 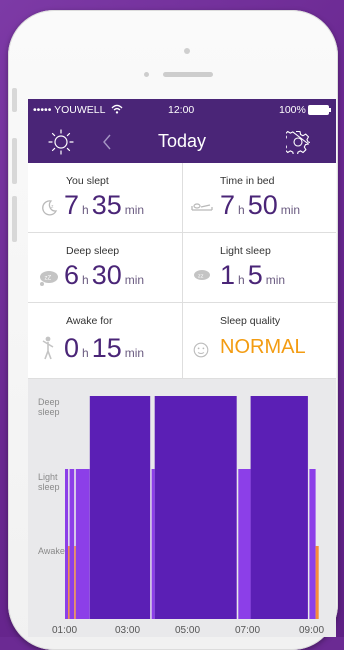 I want to click on sleep-quality-label: Sleep quality, so click(x=250, y=321).